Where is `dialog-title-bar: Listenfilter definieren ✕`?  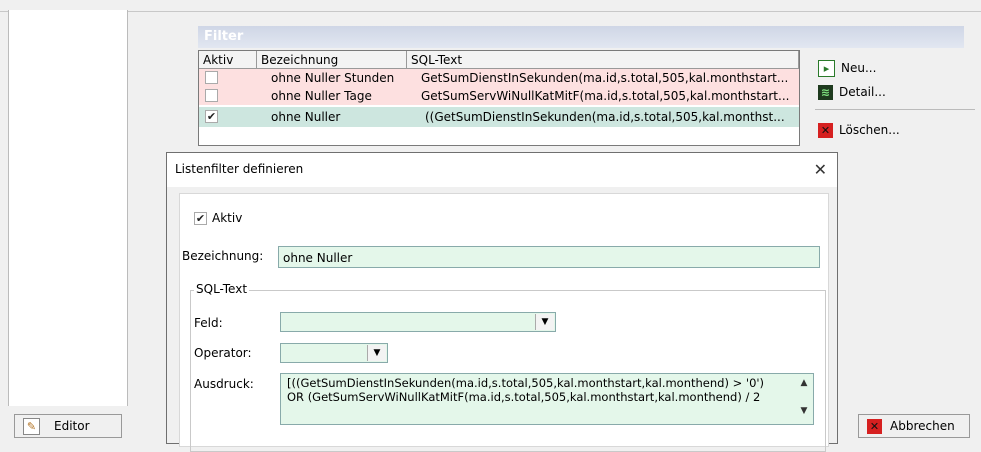
dialog-title-bar: Listenfilter definieren ✕ is located at coordinates (502, 170).